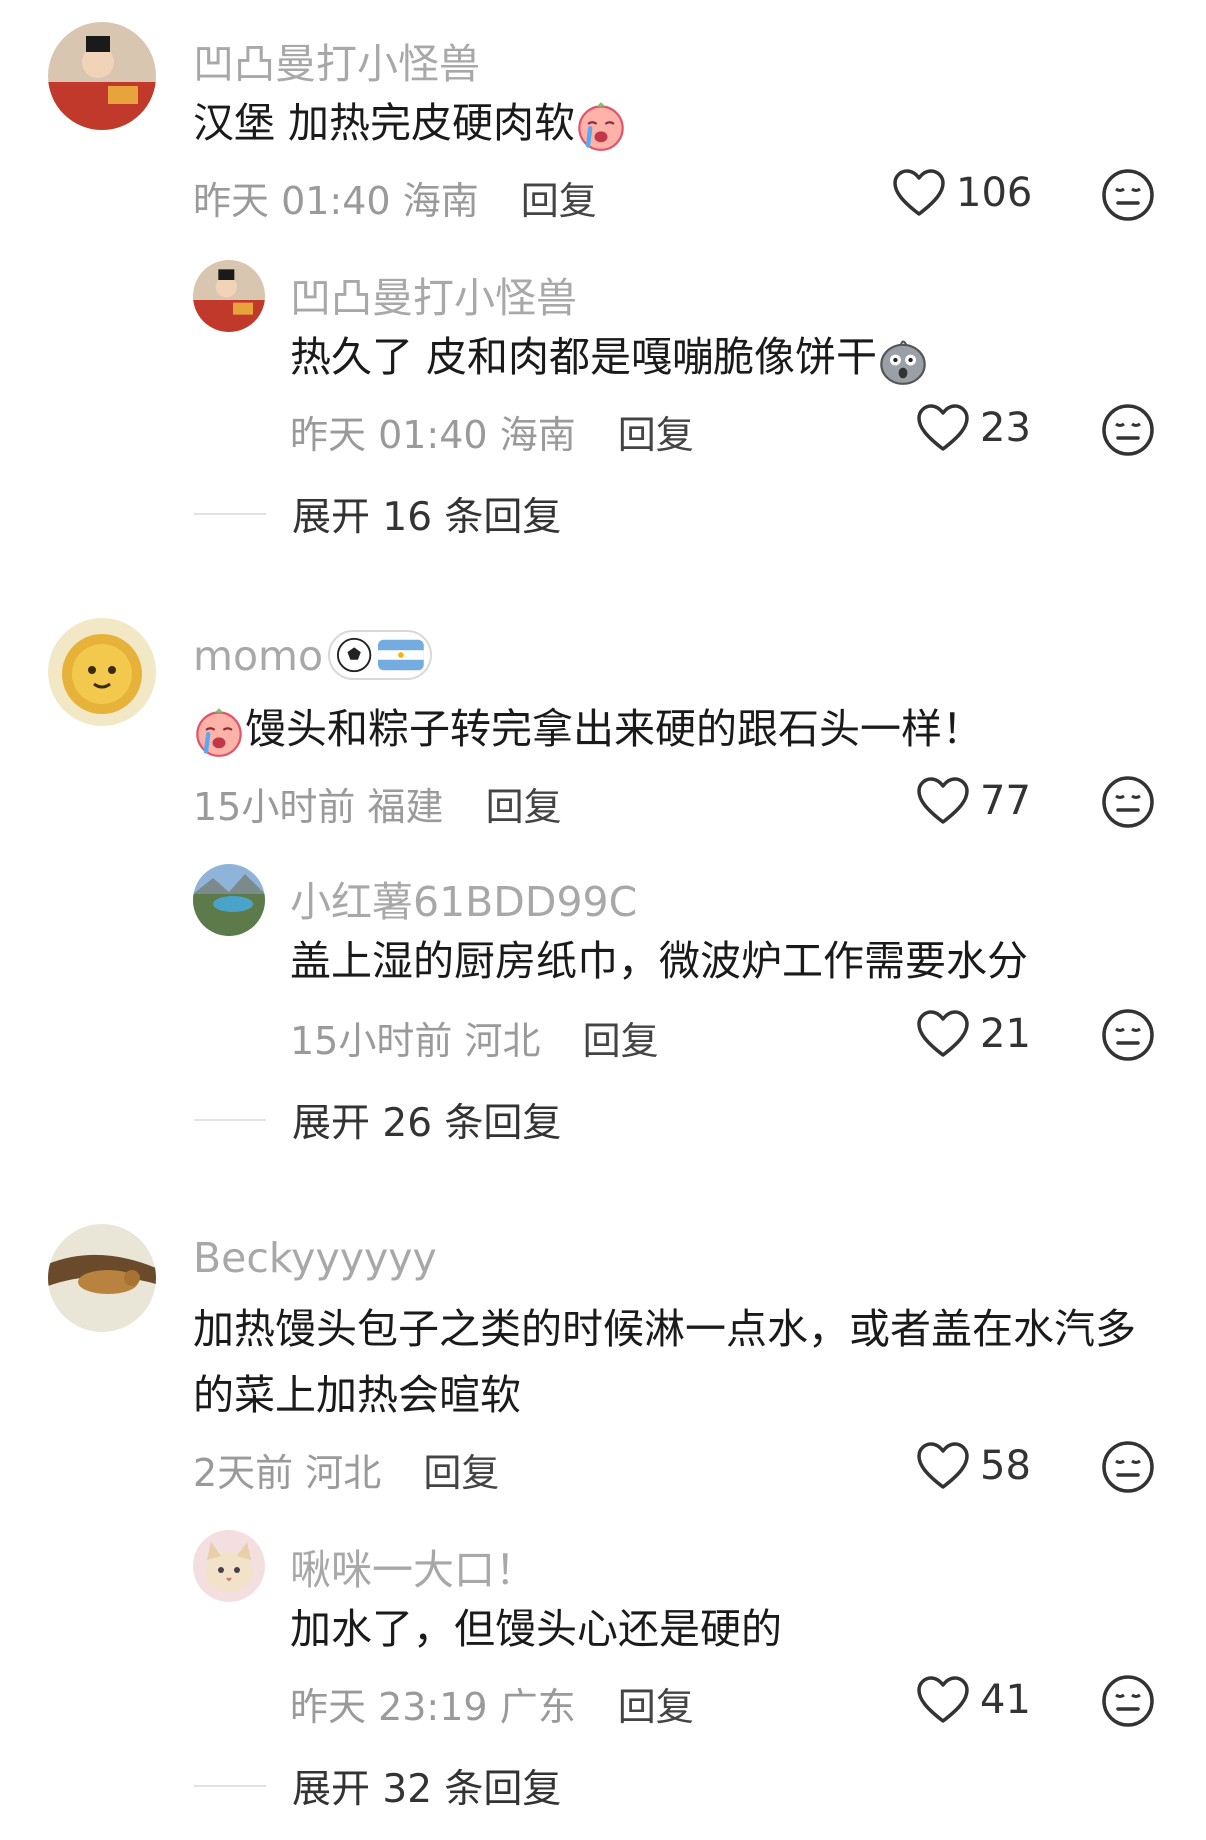 The width and height of the screenshot is (1206, 1840). What do you see at coordinates (315, 1258) in the screenshot?
I see `username: Beckyyyyyy` at bounding box center [315, 1258].